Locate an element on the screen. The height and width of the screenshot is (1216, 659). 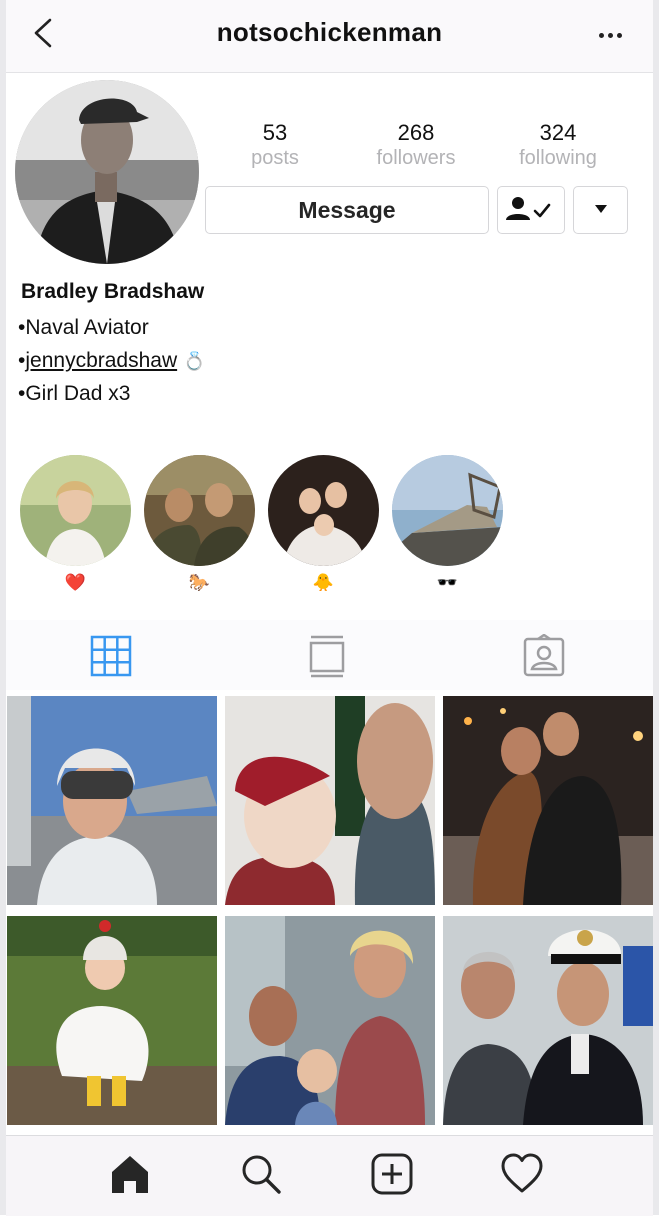
bio-line-2: •jennycbradshaw 💍 is located at coordinates (111, 361).